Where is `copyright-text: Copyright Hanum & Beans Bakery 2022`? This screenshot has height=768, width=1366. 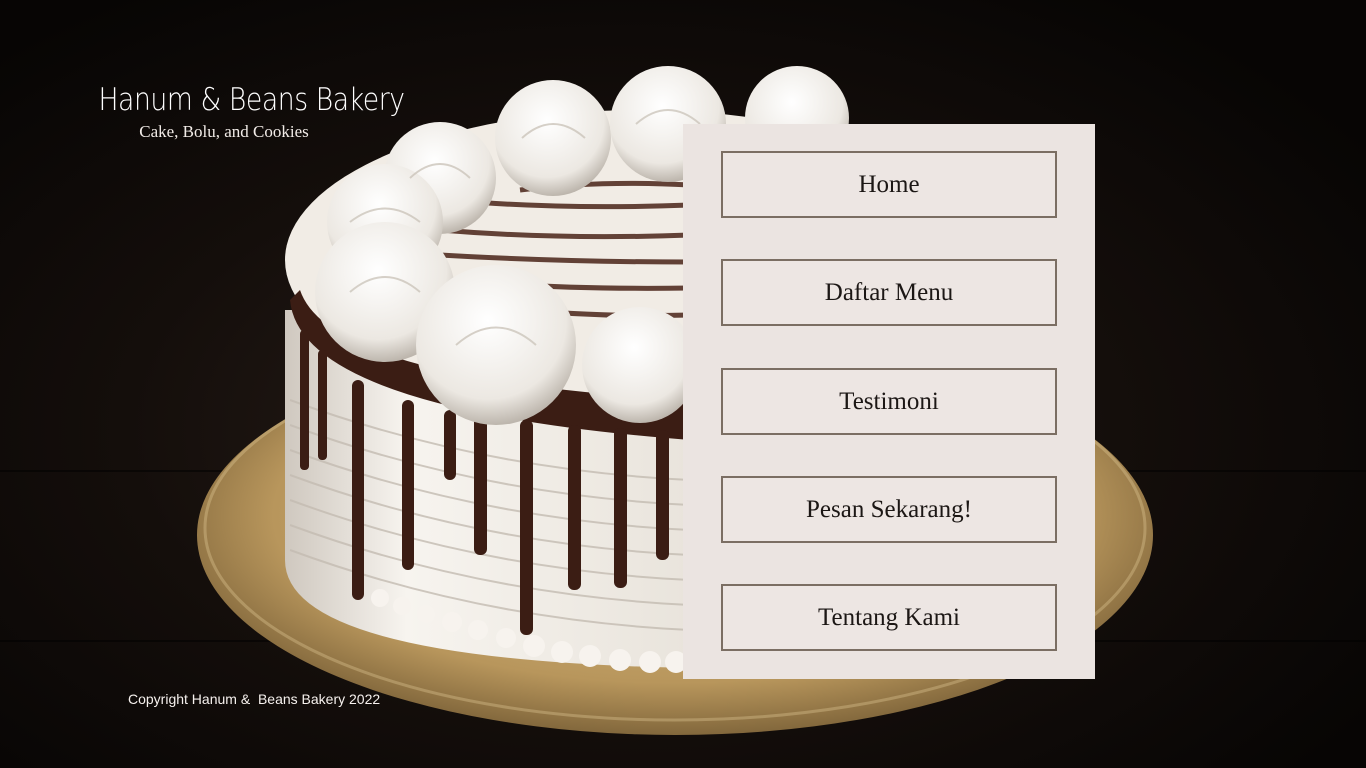
copyright-text: Copyright Hanum & Beans Bakery 2022 is located at coordinates (254, 699).